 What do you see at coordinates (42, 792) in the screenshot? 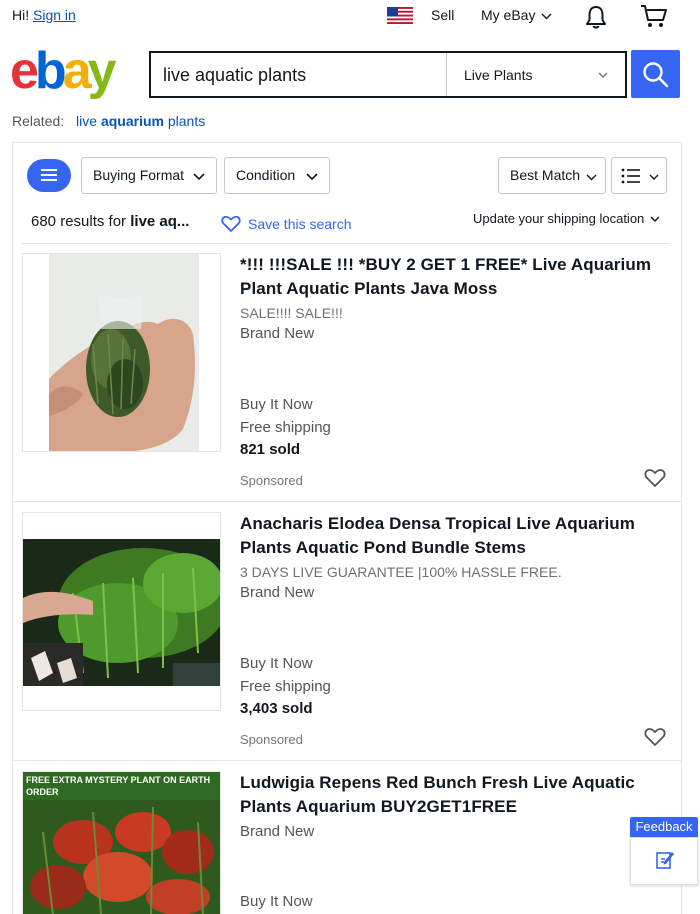
I see `image-banner-line-2: ORDER` at bounding box center [42, 792].